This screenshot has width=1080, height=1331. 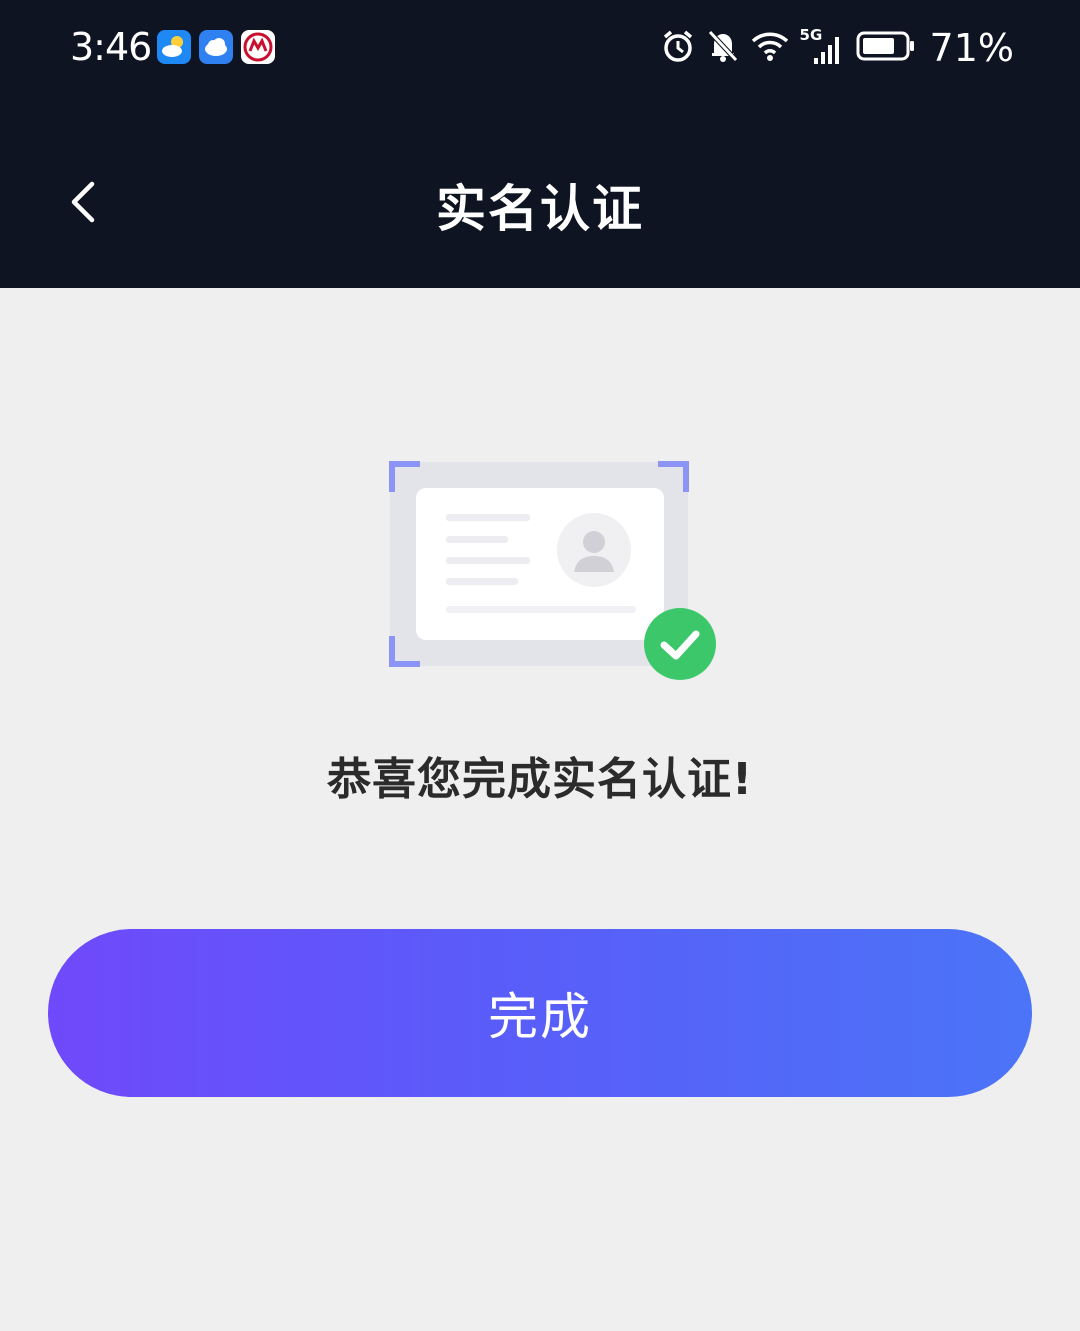 I want to click on id-card-verified-illustration, so click(x=554, y=571).